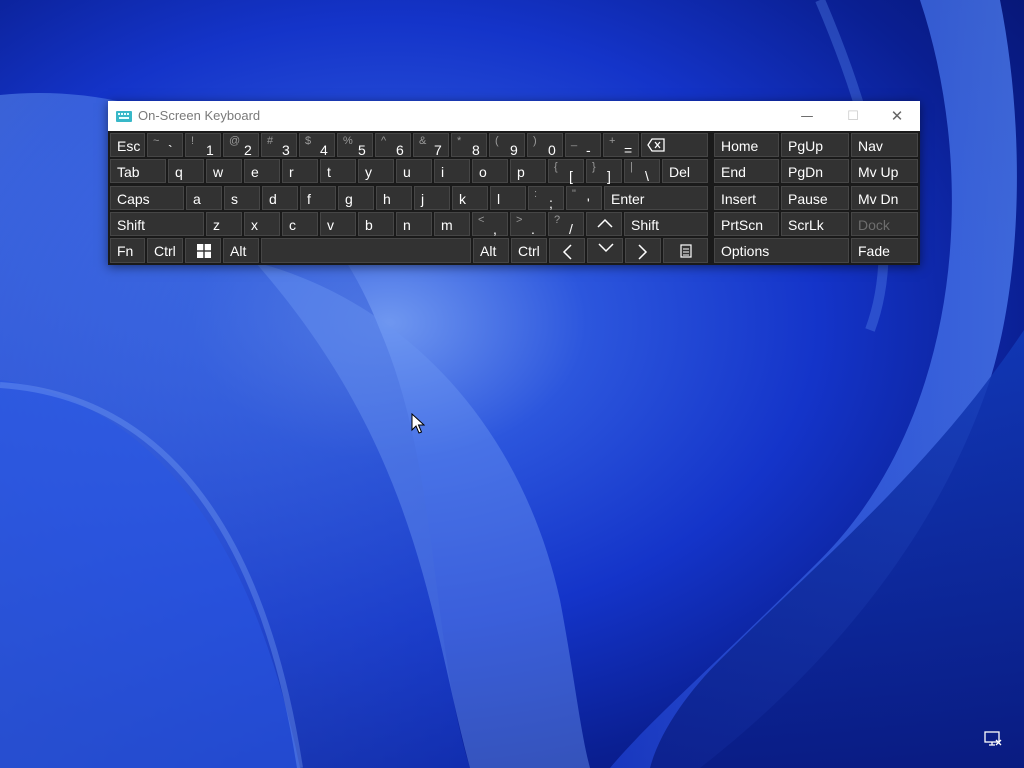 The width and height of the screenshot is (1024, 768). What do you see at coordinates (781, 250) in the screenshot?
I see `key-options: Options` at bounding box center [781, 250].